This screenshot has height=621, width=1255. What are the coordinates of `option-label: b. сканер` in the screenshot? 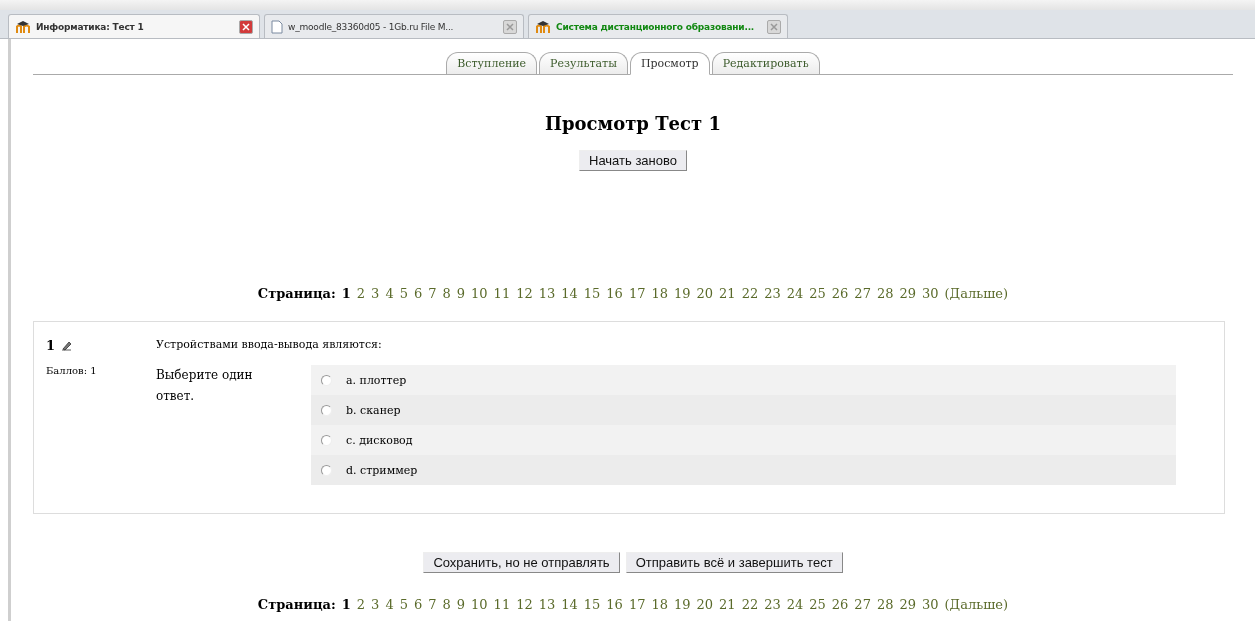 It's located at (373, 410).